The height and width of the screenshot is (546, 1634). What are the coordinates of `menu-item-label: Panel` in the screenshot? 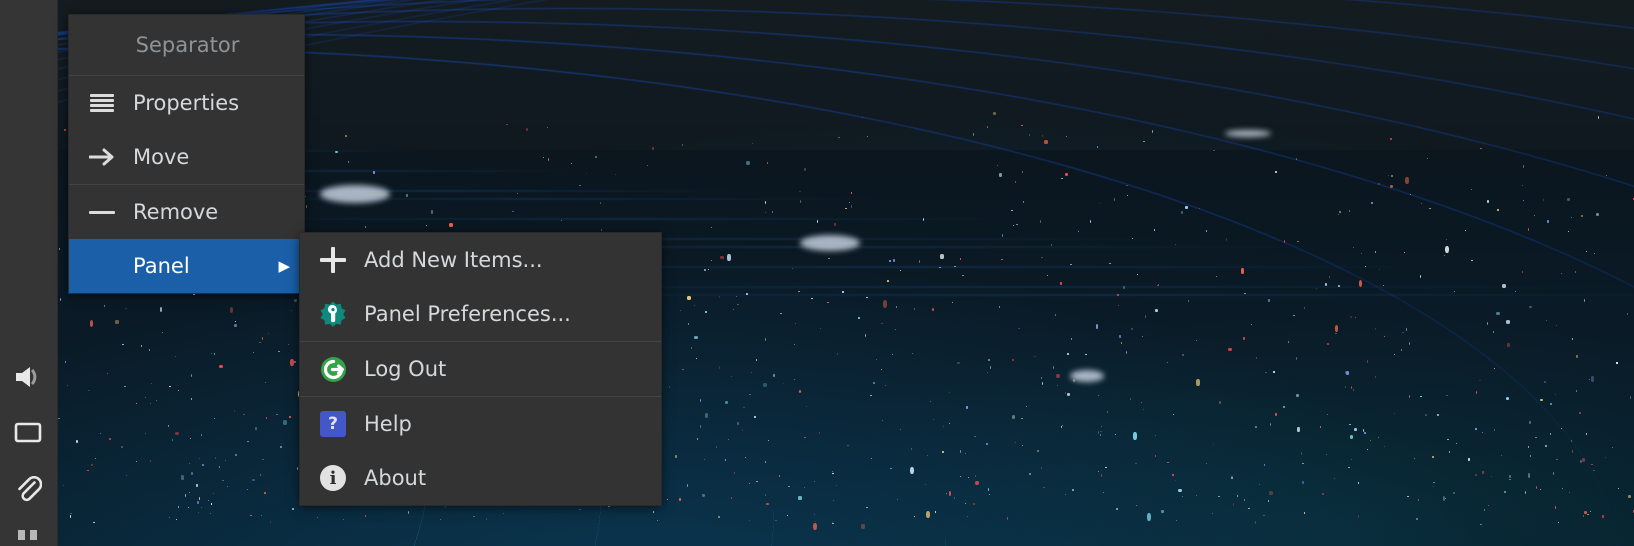 It's located at (161, 266).